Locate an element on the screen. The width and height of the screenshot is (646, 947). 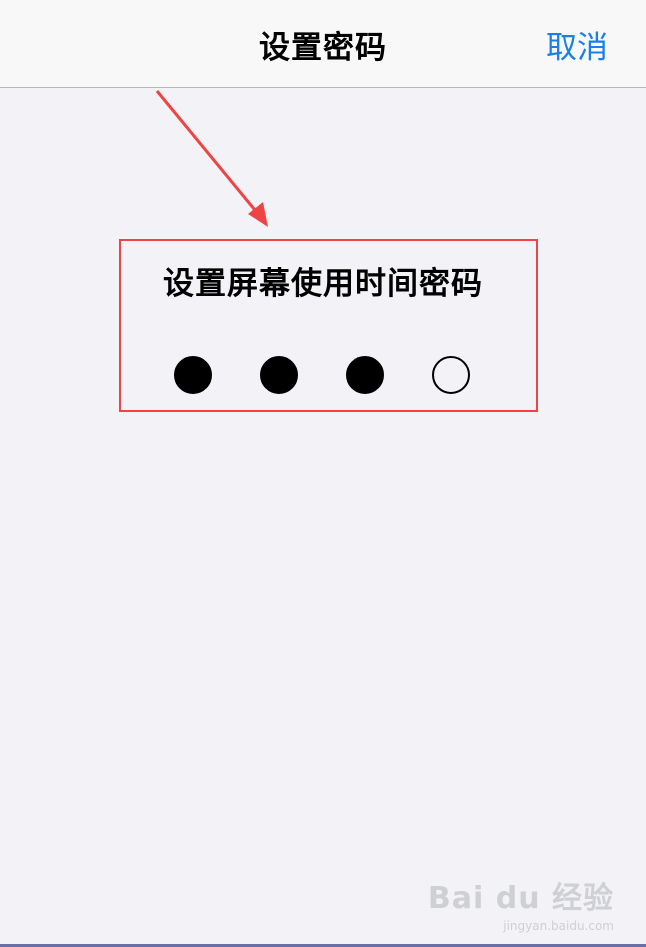
watermark: Bai du 经验 jingyan.baidu.com is located at coordinates (521, 903).